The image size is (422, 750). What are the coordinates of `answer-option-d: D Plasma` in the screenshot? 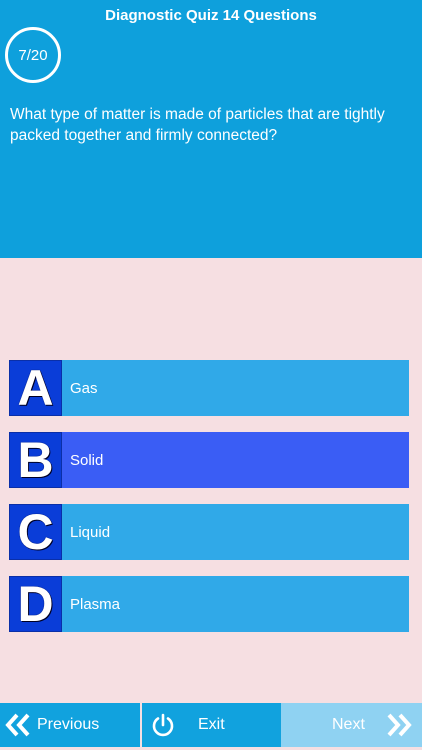 It's located at (209, 604).